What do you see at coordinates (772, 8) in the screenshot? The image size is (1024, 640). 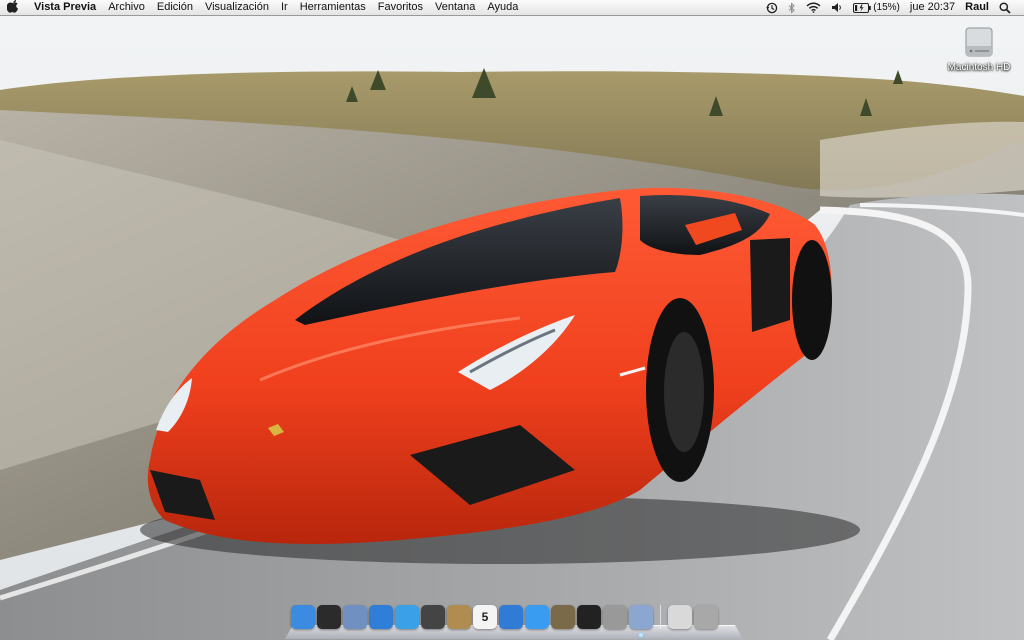 I see `time-machine-icon` at bounding box center [772, 8].